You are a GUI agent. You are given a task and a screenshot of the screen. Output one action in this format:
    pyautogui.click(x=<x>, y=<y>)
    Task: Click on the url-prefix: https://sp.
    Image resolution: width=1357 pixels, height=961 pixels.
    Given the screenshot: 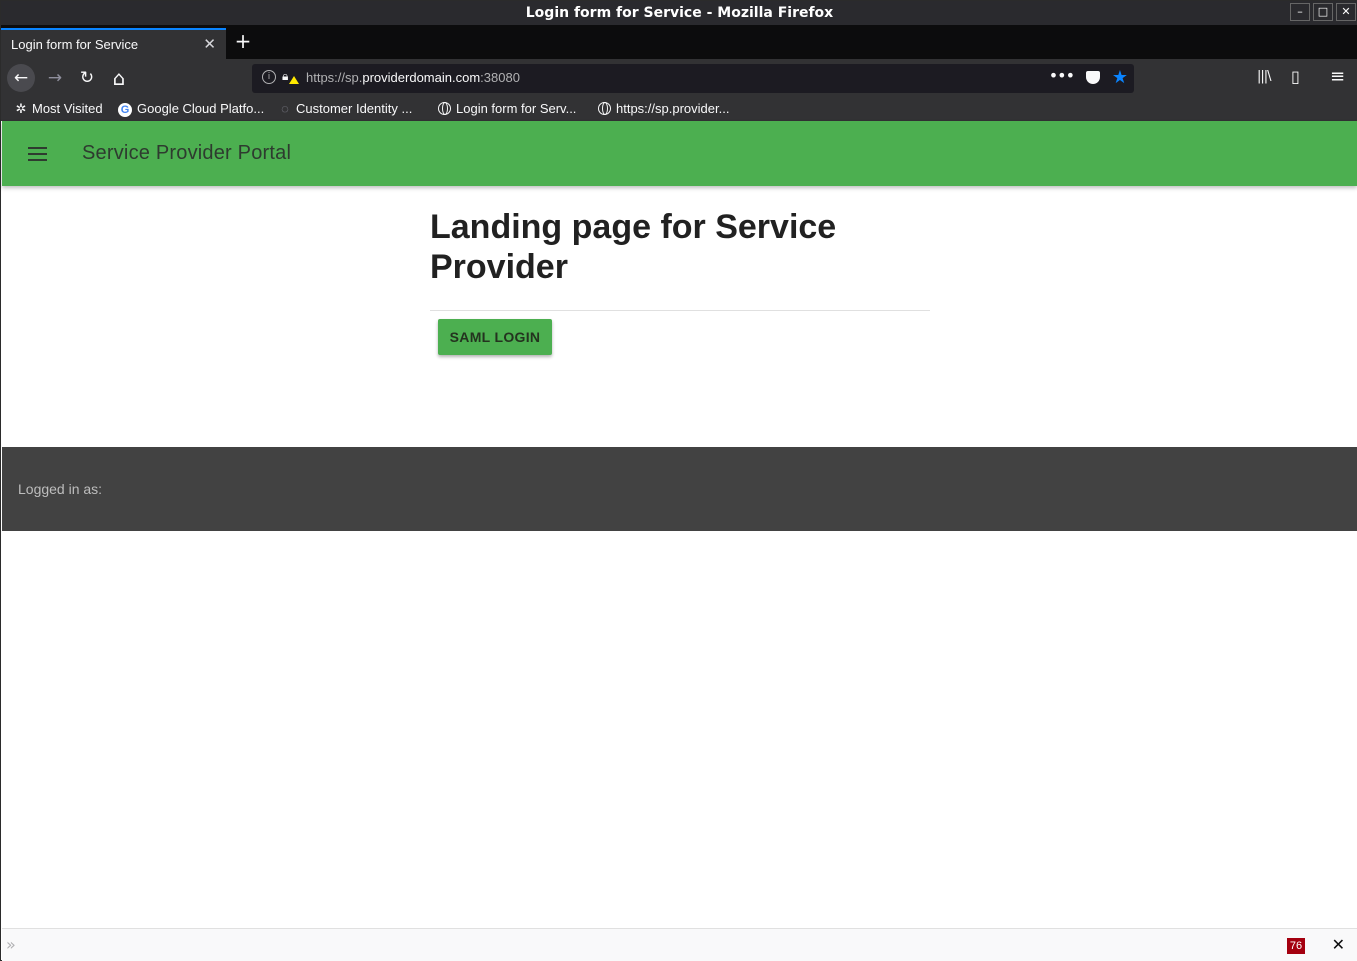 What is the action you would take?
    pyautogui.click(x=334, y=77)
    